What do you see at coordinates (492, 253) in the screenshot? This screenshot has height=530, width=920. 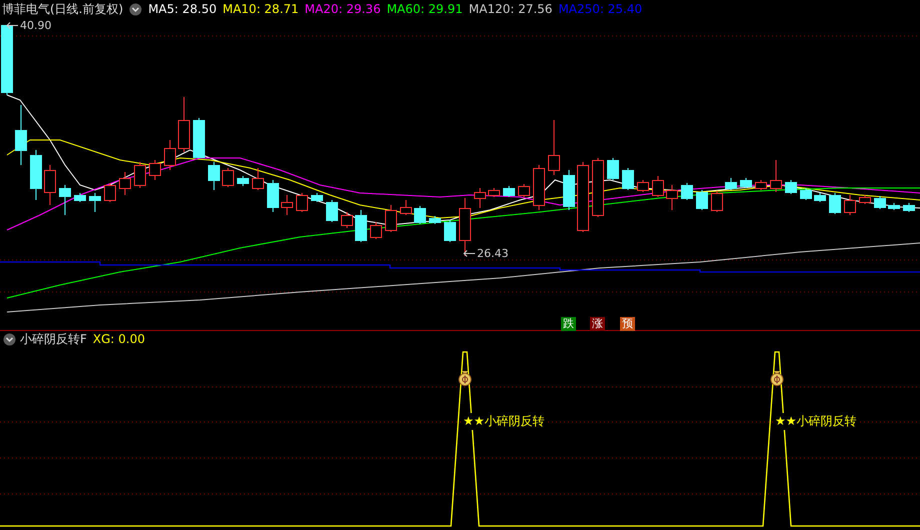 I see `low-price-label: 26.43` at bounding box center [492, 253].